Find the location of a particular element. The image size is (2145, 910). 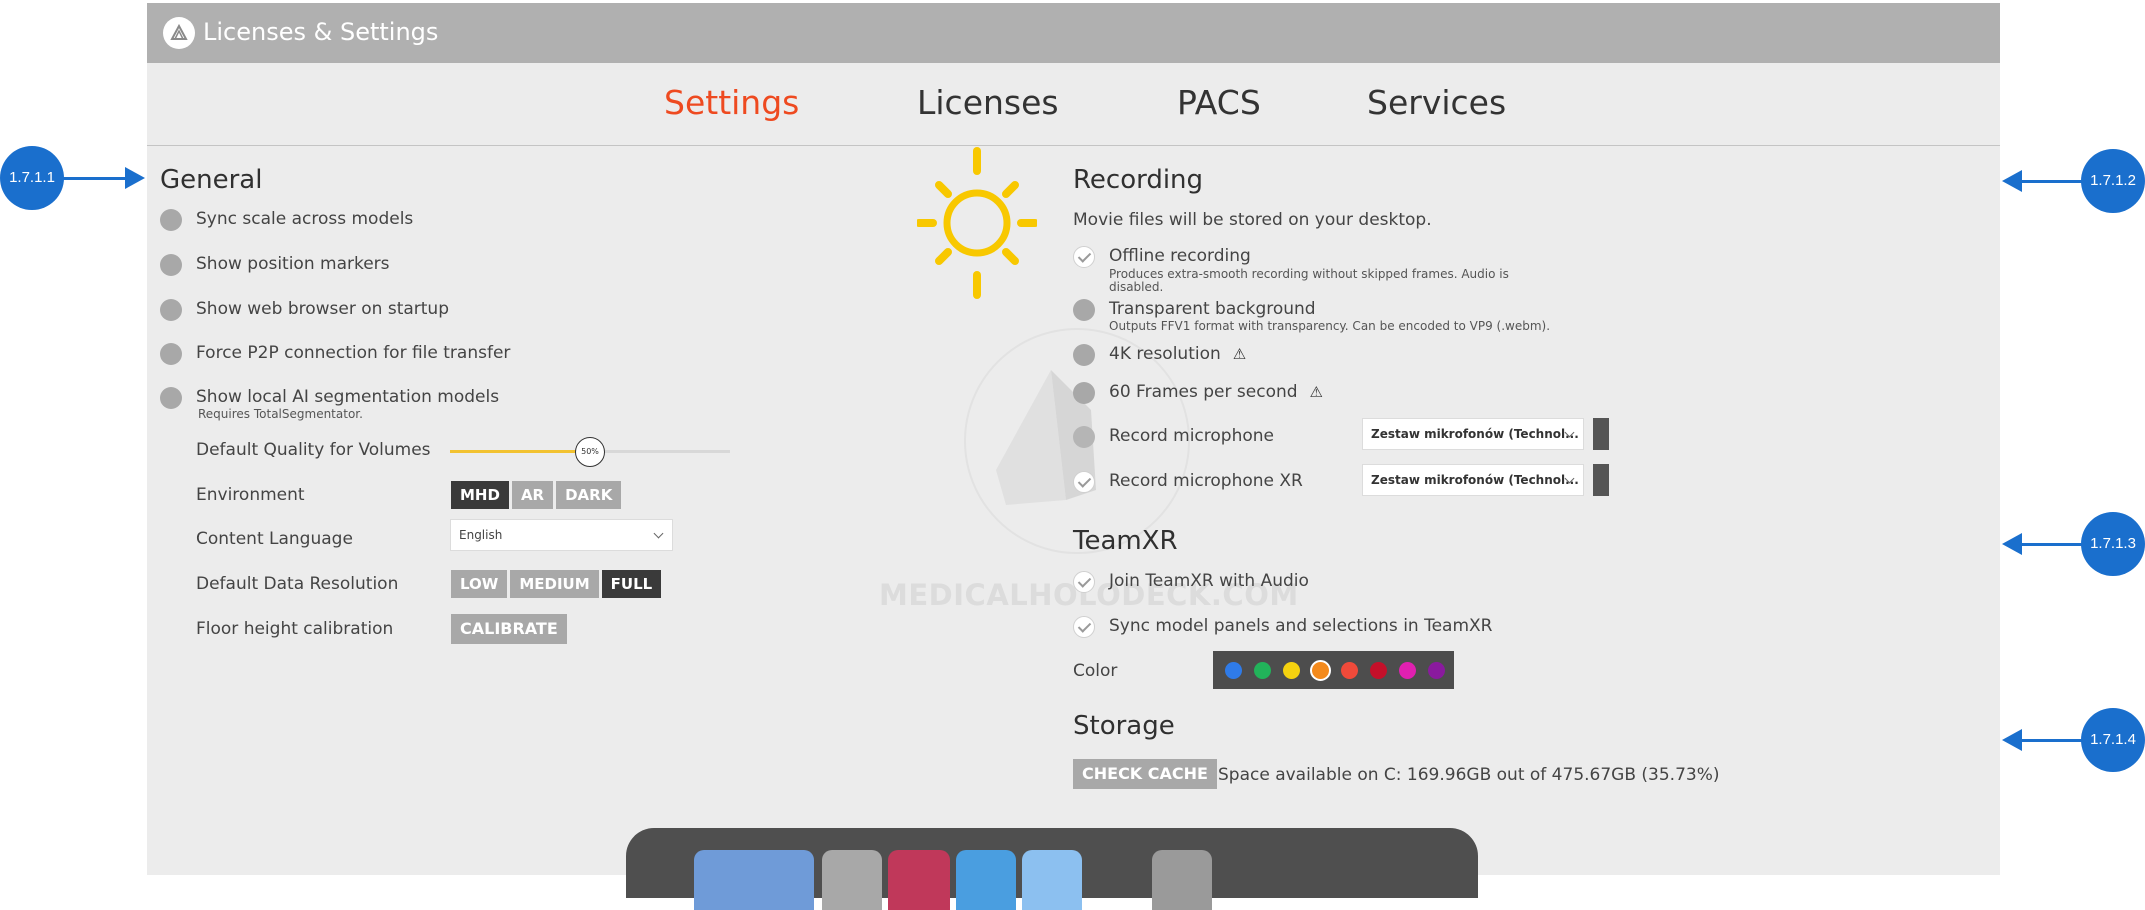

toggle-record-microphone: Record microphone is located at coordinates (1223, 438).